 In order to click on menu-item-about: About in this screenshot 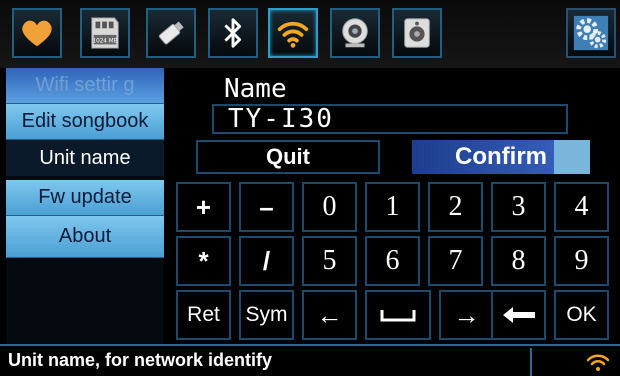, I will do `click(85, 237)`.